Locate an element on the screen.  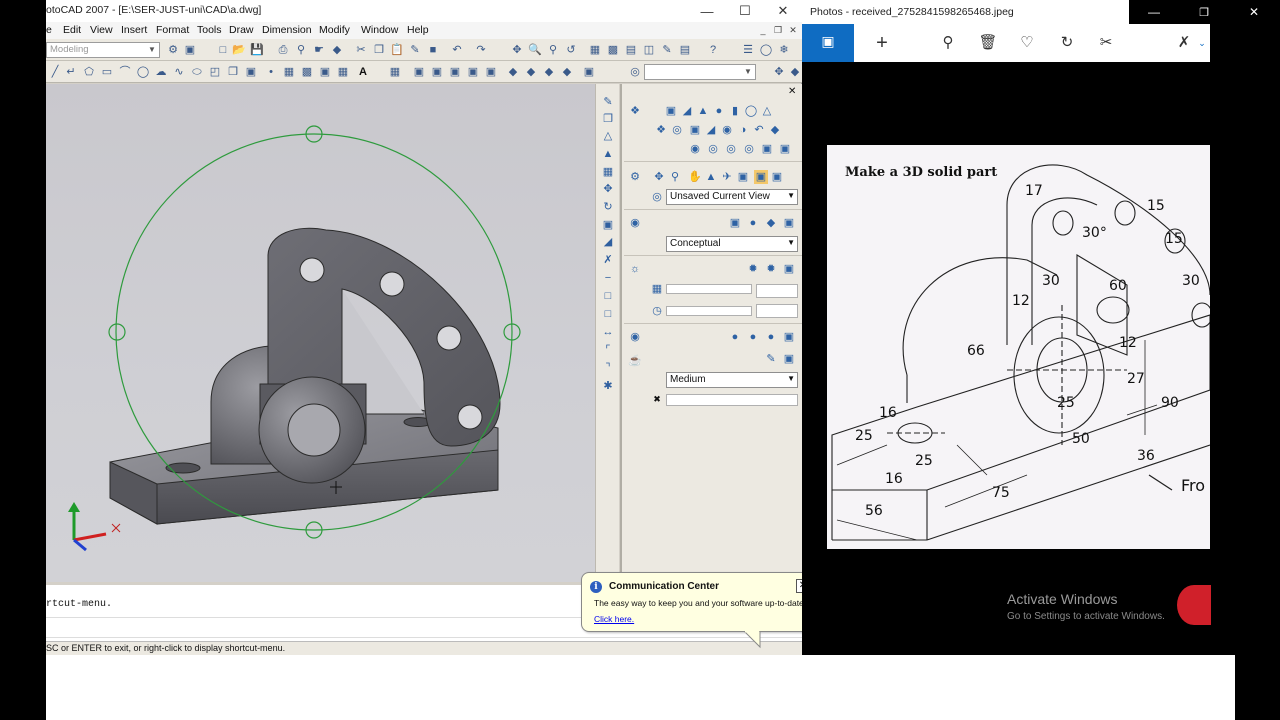
offset-icon: ▲ is located at coordinates (608, 154).